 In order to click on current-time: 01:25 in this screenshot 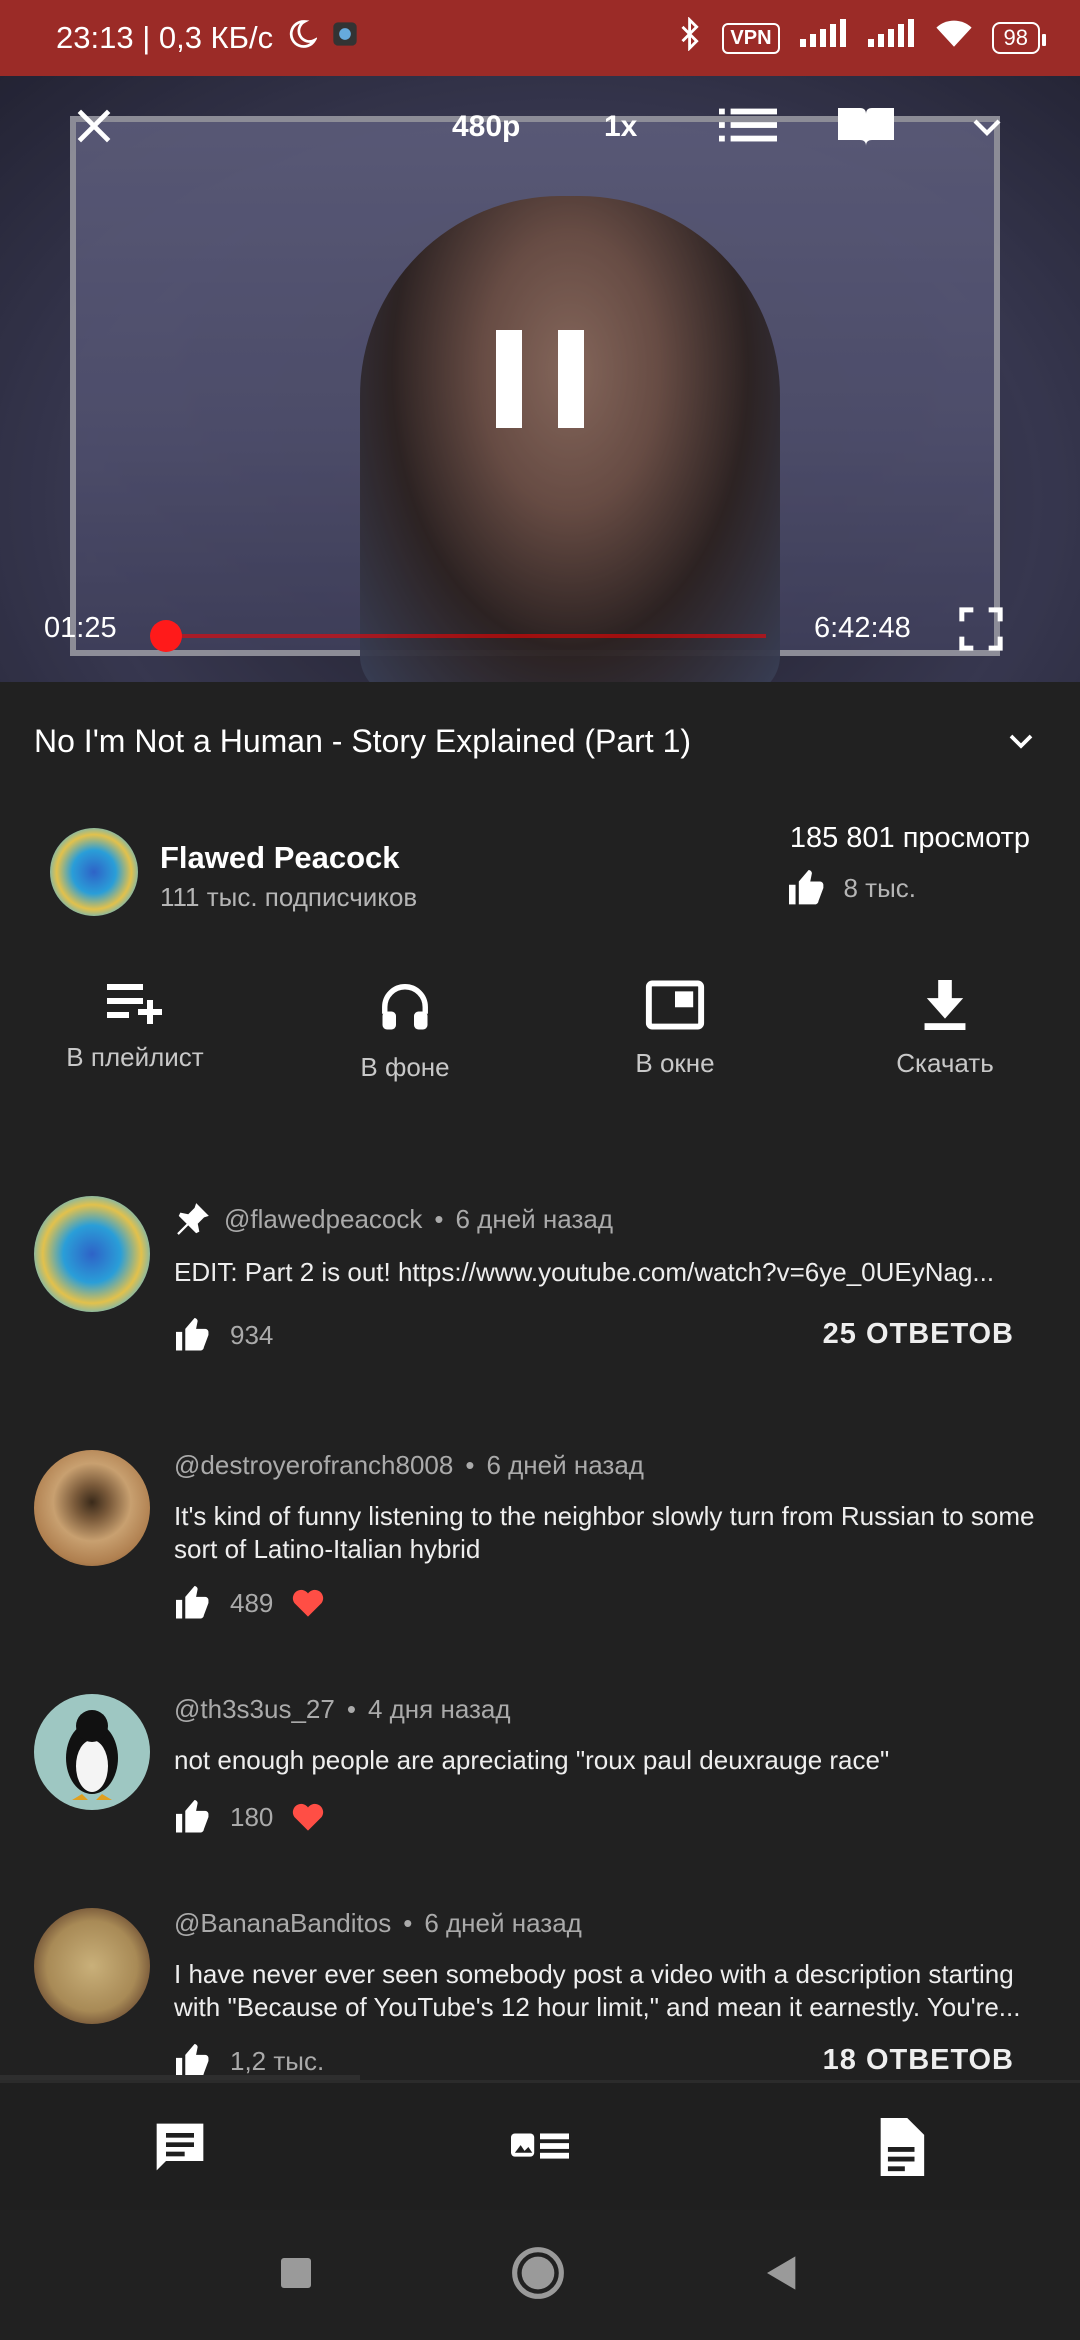, I will do `click(80, 628)`.